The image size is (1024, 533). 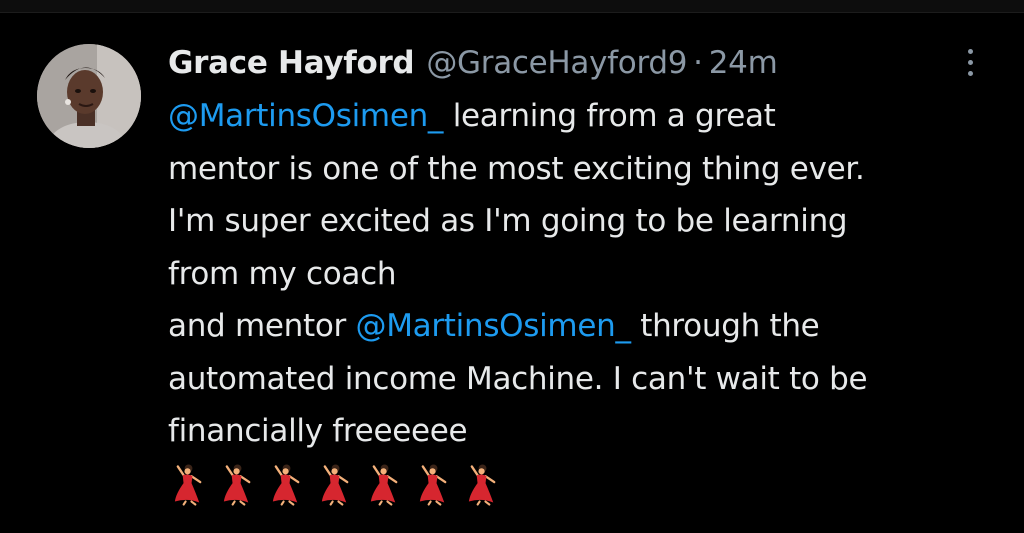 What do you see at coordinates (743, 63) in the screenshot?
I see `timestamp: 24m` at bounding box center [743, 63].